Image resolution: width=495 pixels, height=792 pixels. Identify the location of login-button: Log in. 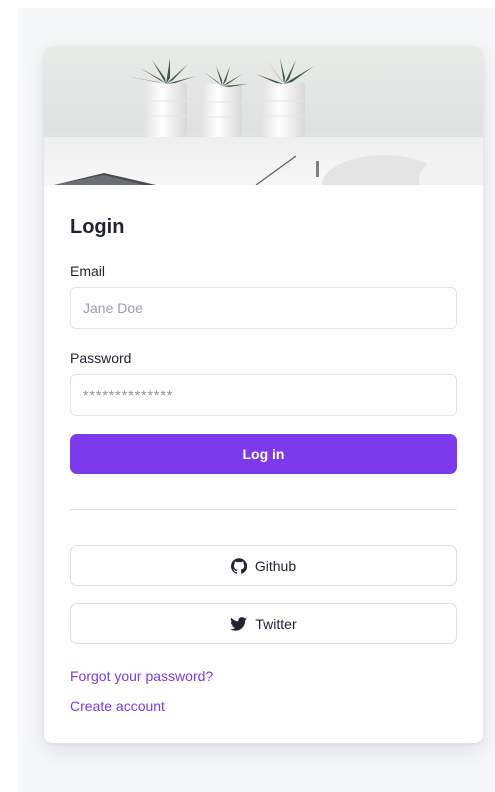
(263, 454).